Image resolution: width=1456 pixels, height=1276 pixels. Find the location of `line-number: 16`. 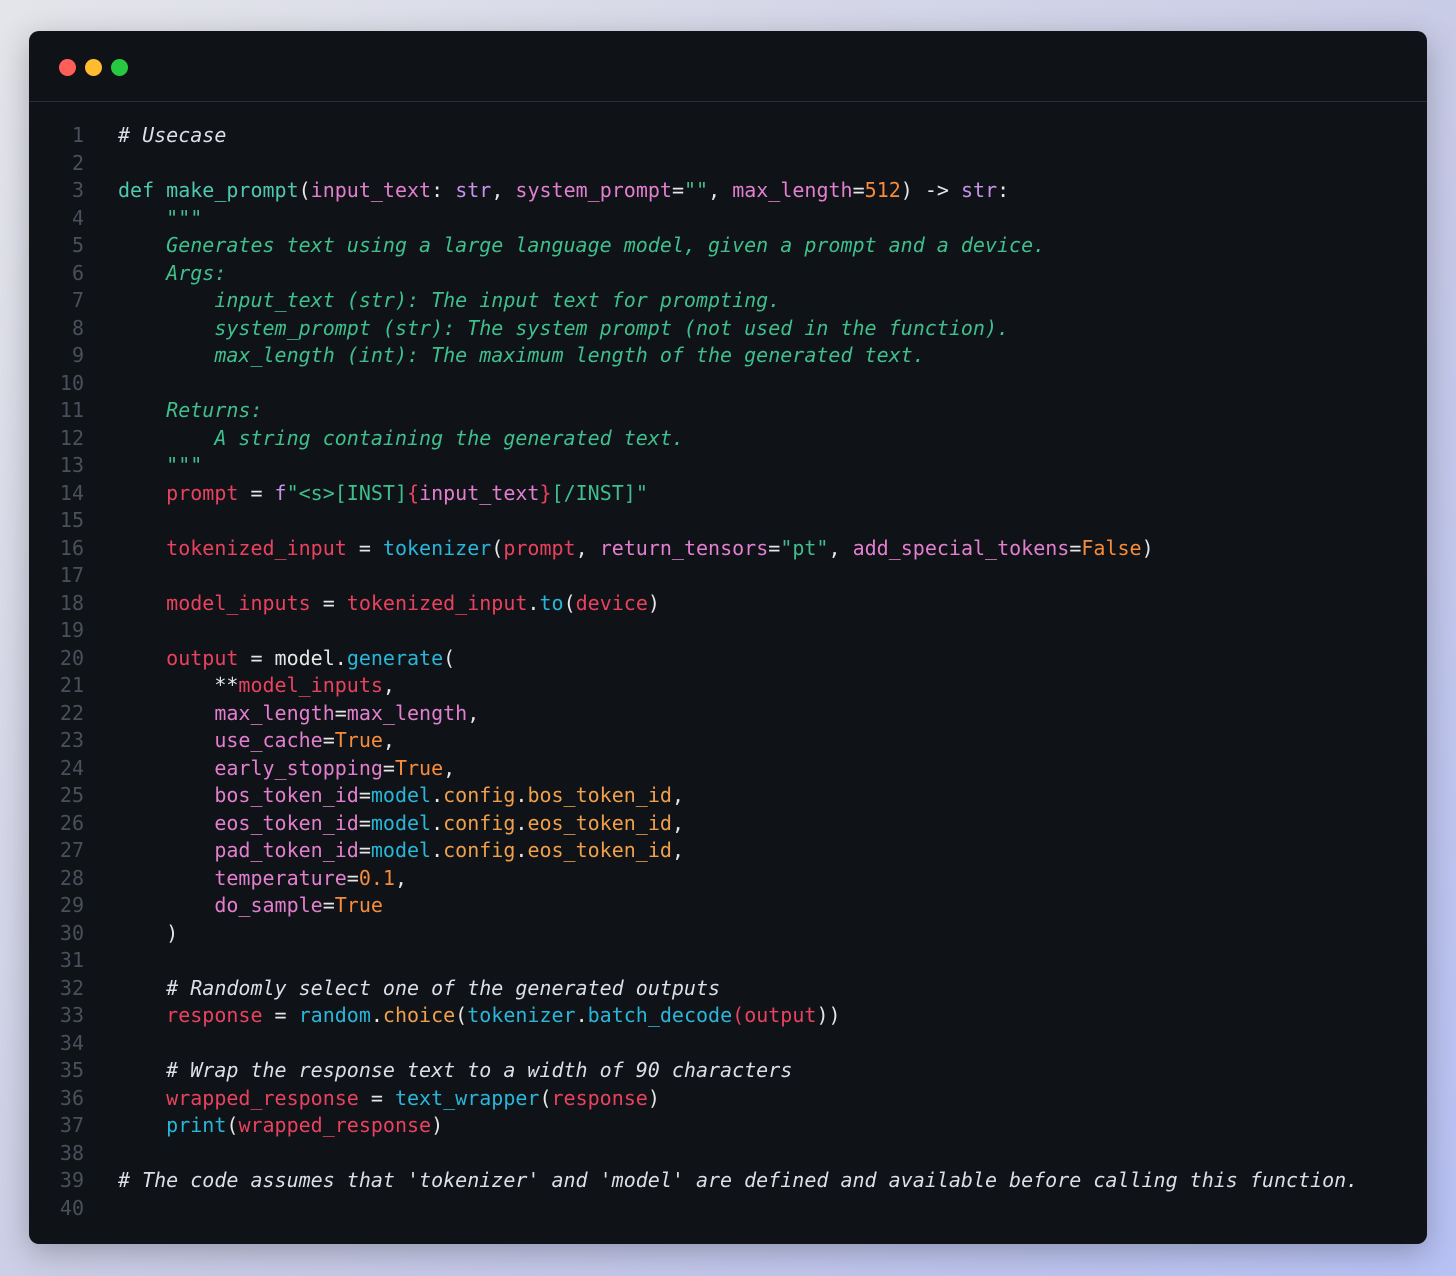

line-number: 16 is located at coordinates (71, 547).